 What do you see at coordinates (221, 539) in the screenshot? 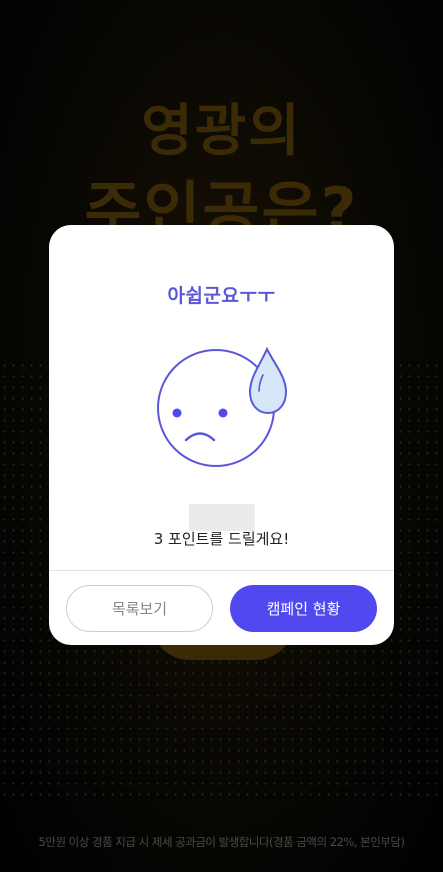
I see `points-message: 3 포인트를 드릴게요!` at bounding box center [221, 539].